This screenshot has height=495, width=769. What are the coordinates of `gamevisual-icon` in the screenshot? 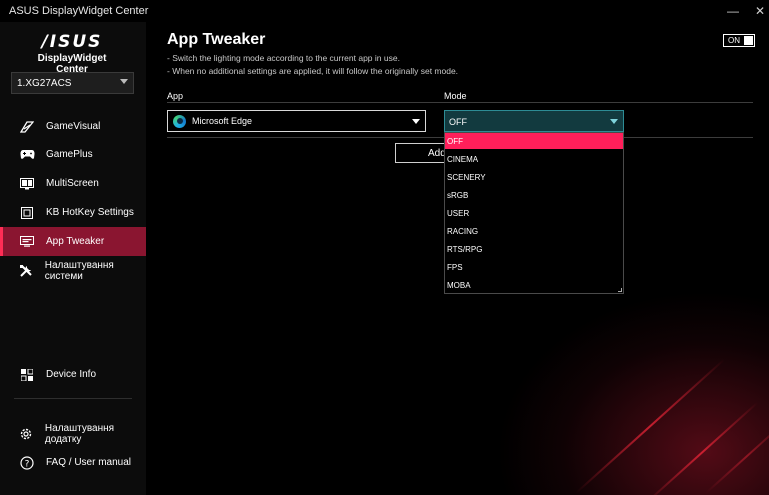 It's located at (27, 127).